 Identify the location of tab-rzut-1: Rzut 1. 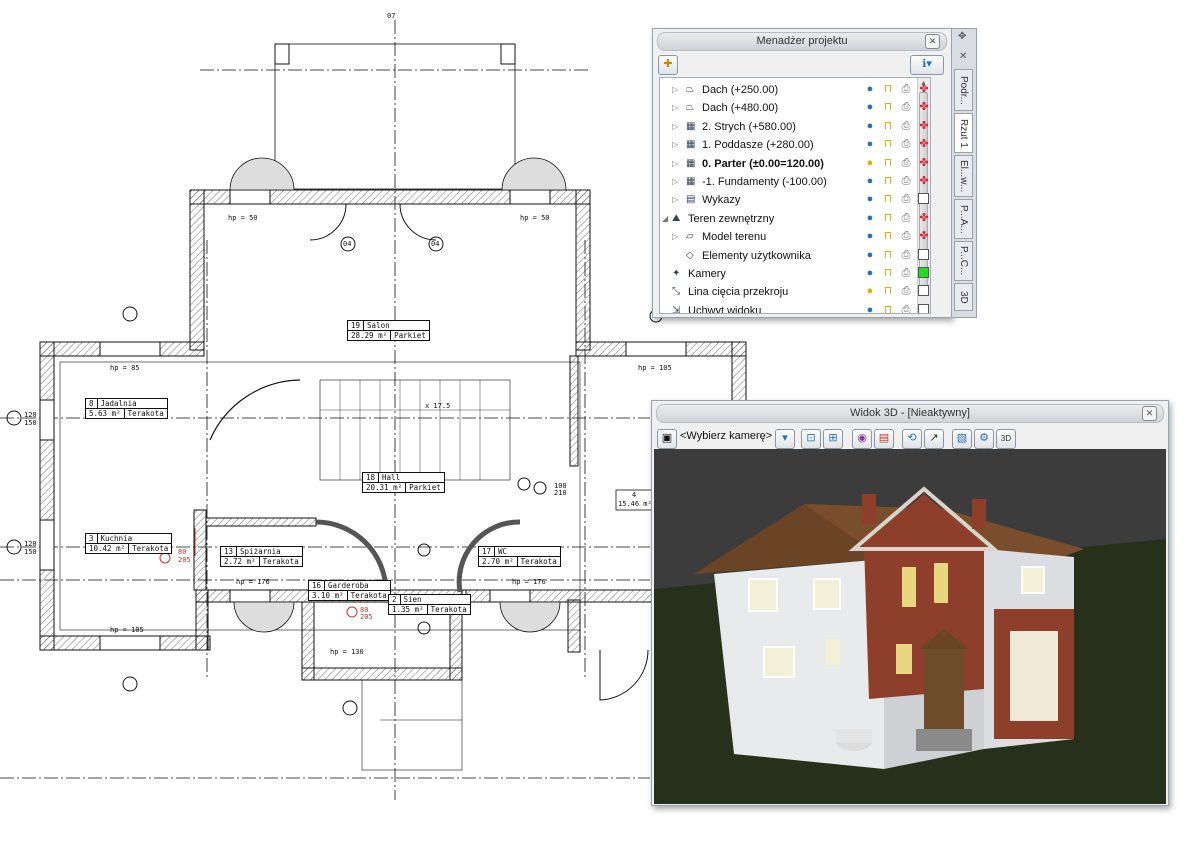
(963, 133).